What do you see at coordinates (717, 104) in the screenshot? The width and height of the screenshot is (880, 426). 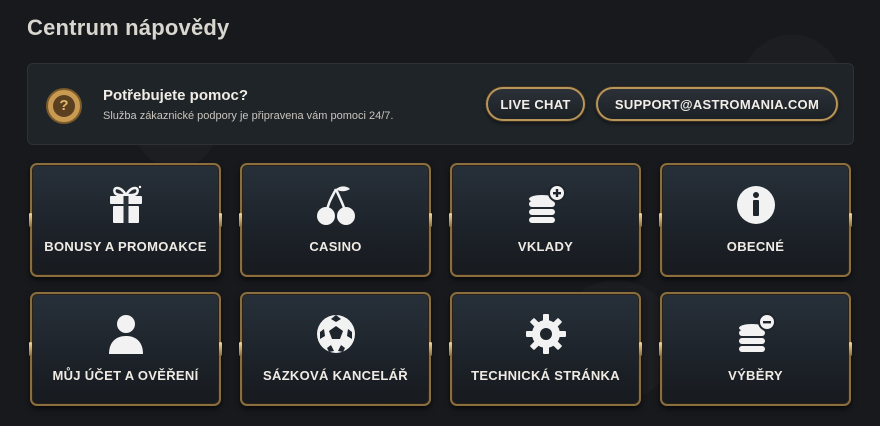 I see `support-email-button: SUPPORT@ASTROMANIA.COM` at bounding box center [717, 104].